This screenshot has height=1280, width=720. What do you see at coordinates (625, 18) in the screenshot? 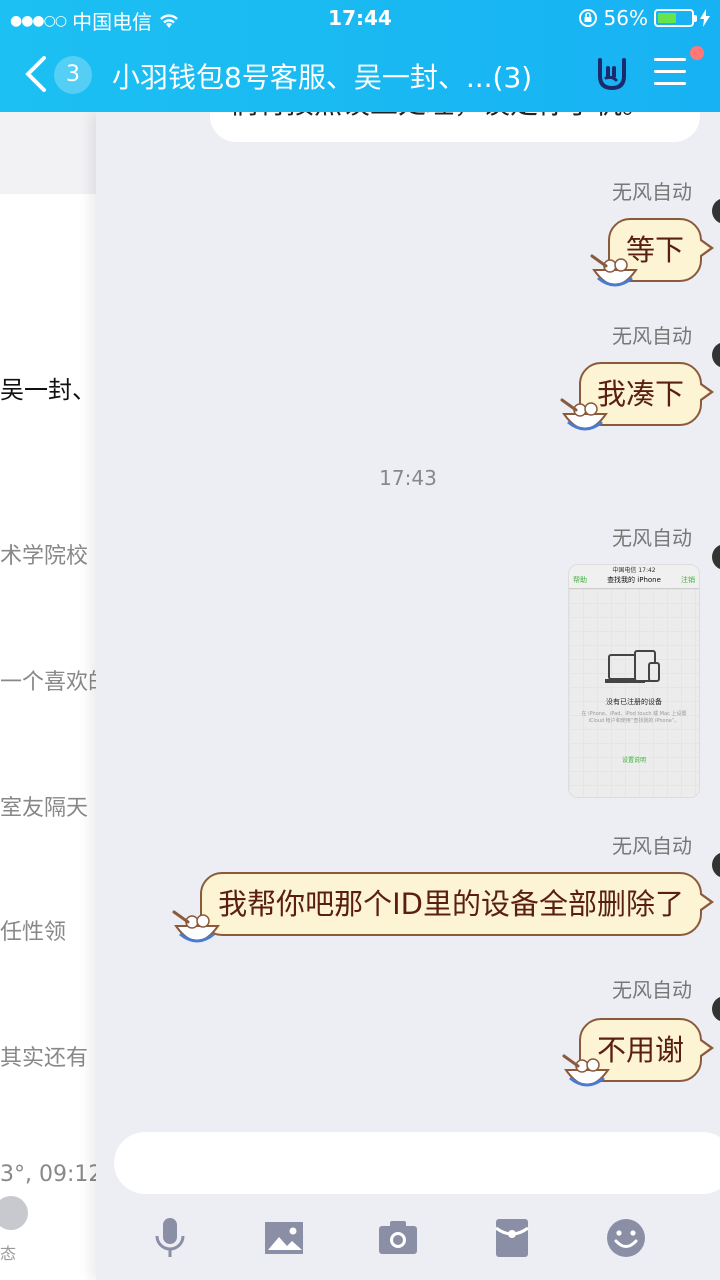
I see `battery-percent: 56%` at bounding box center [625, 18].